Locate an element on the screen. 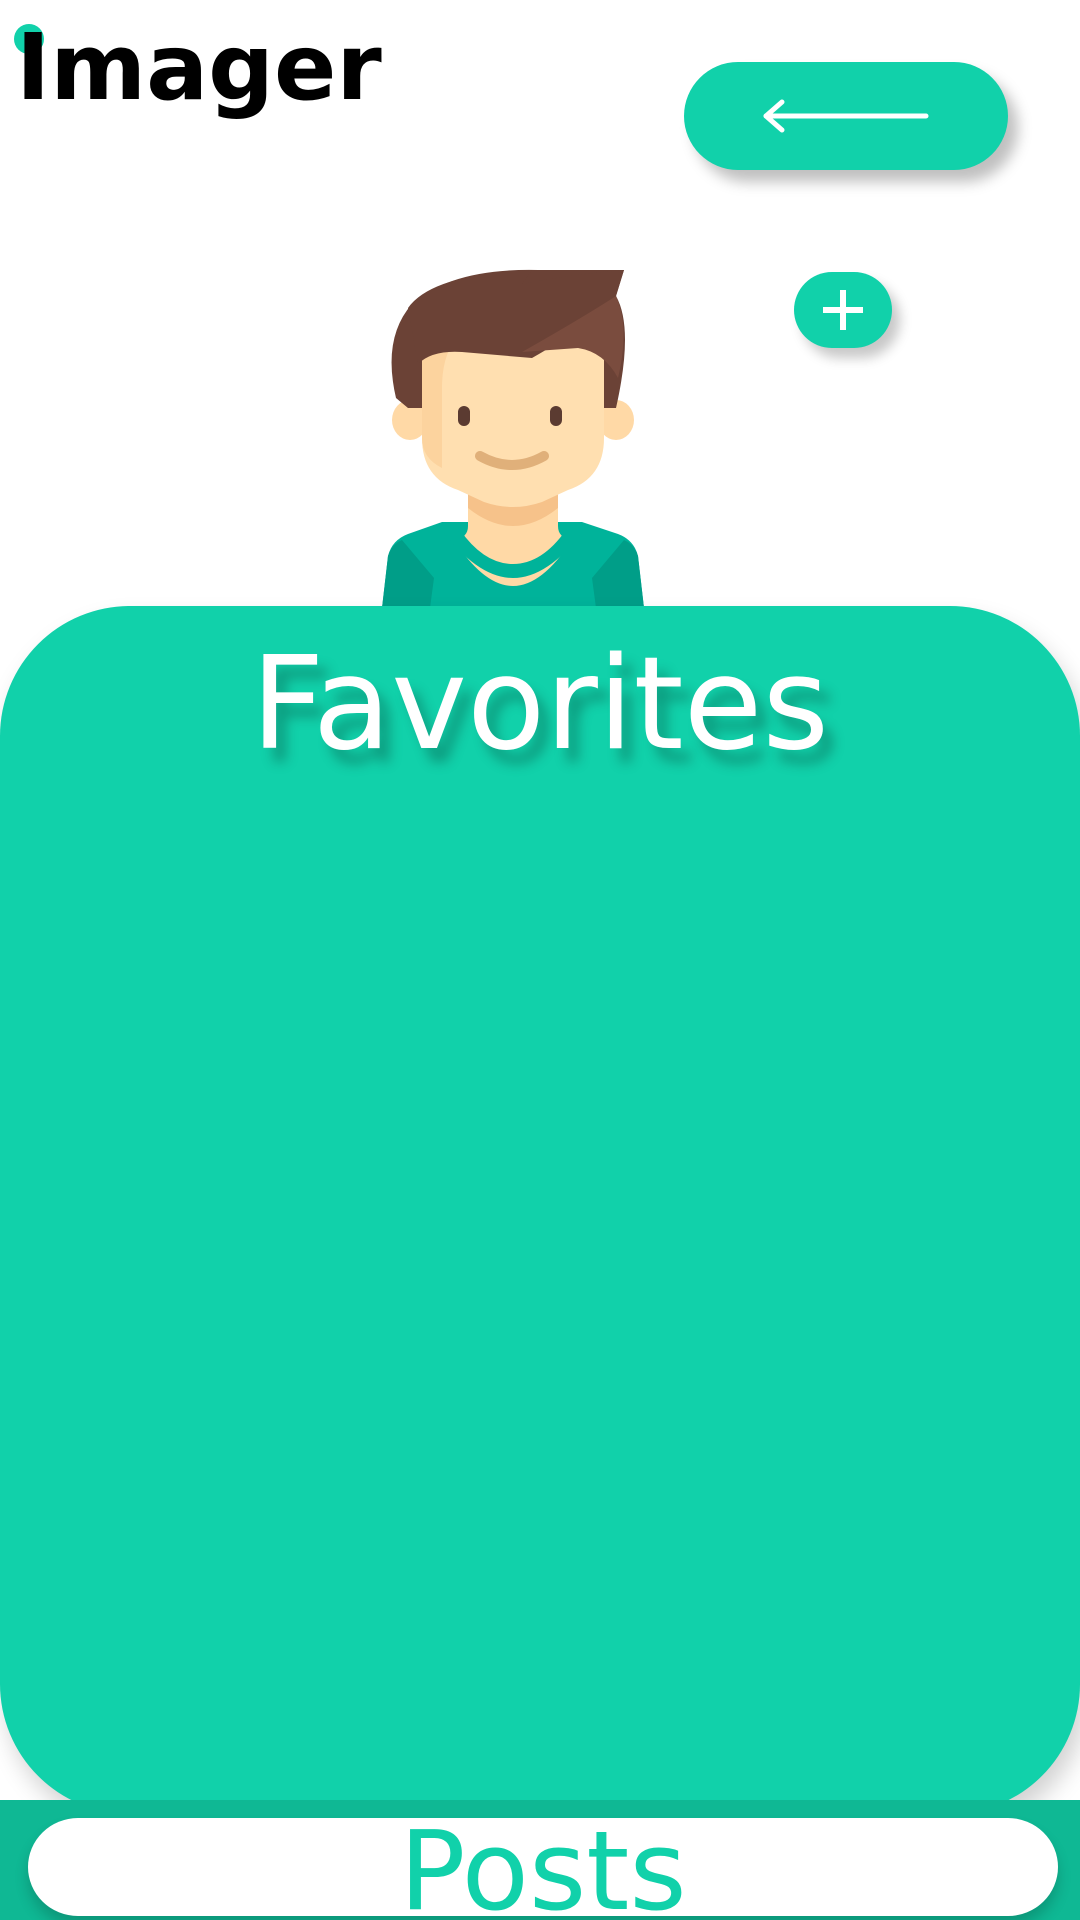 This screenshot has height=1920, width=1080. plus-icon is located at coordinates (843, 310).